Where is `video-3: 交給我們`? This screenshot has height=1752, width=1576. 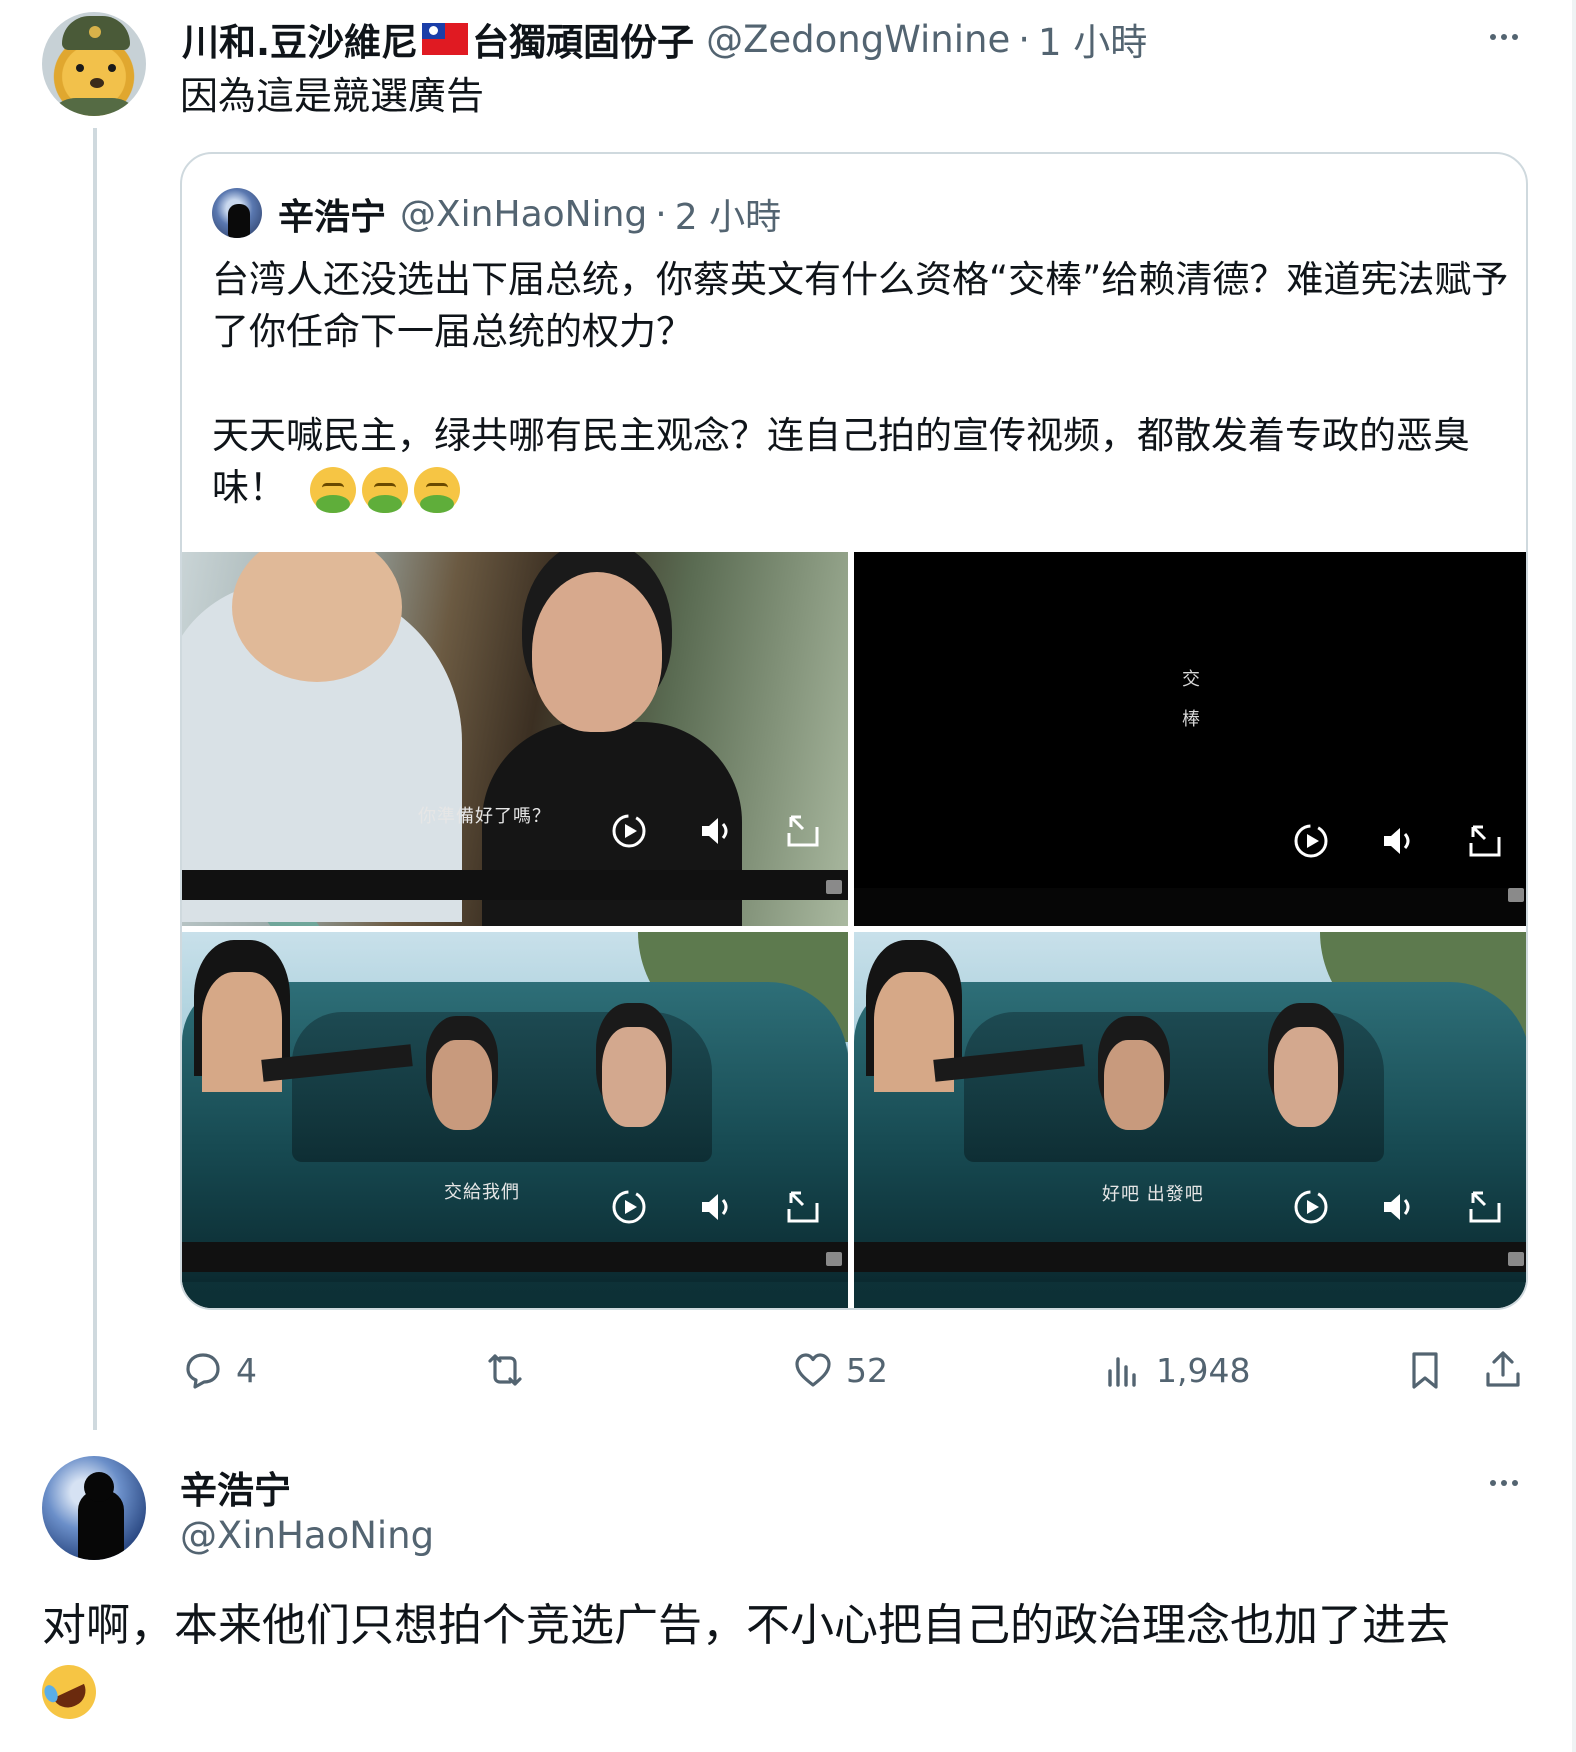
video-3: 交給我們 is located at coordinates (515, 1120).